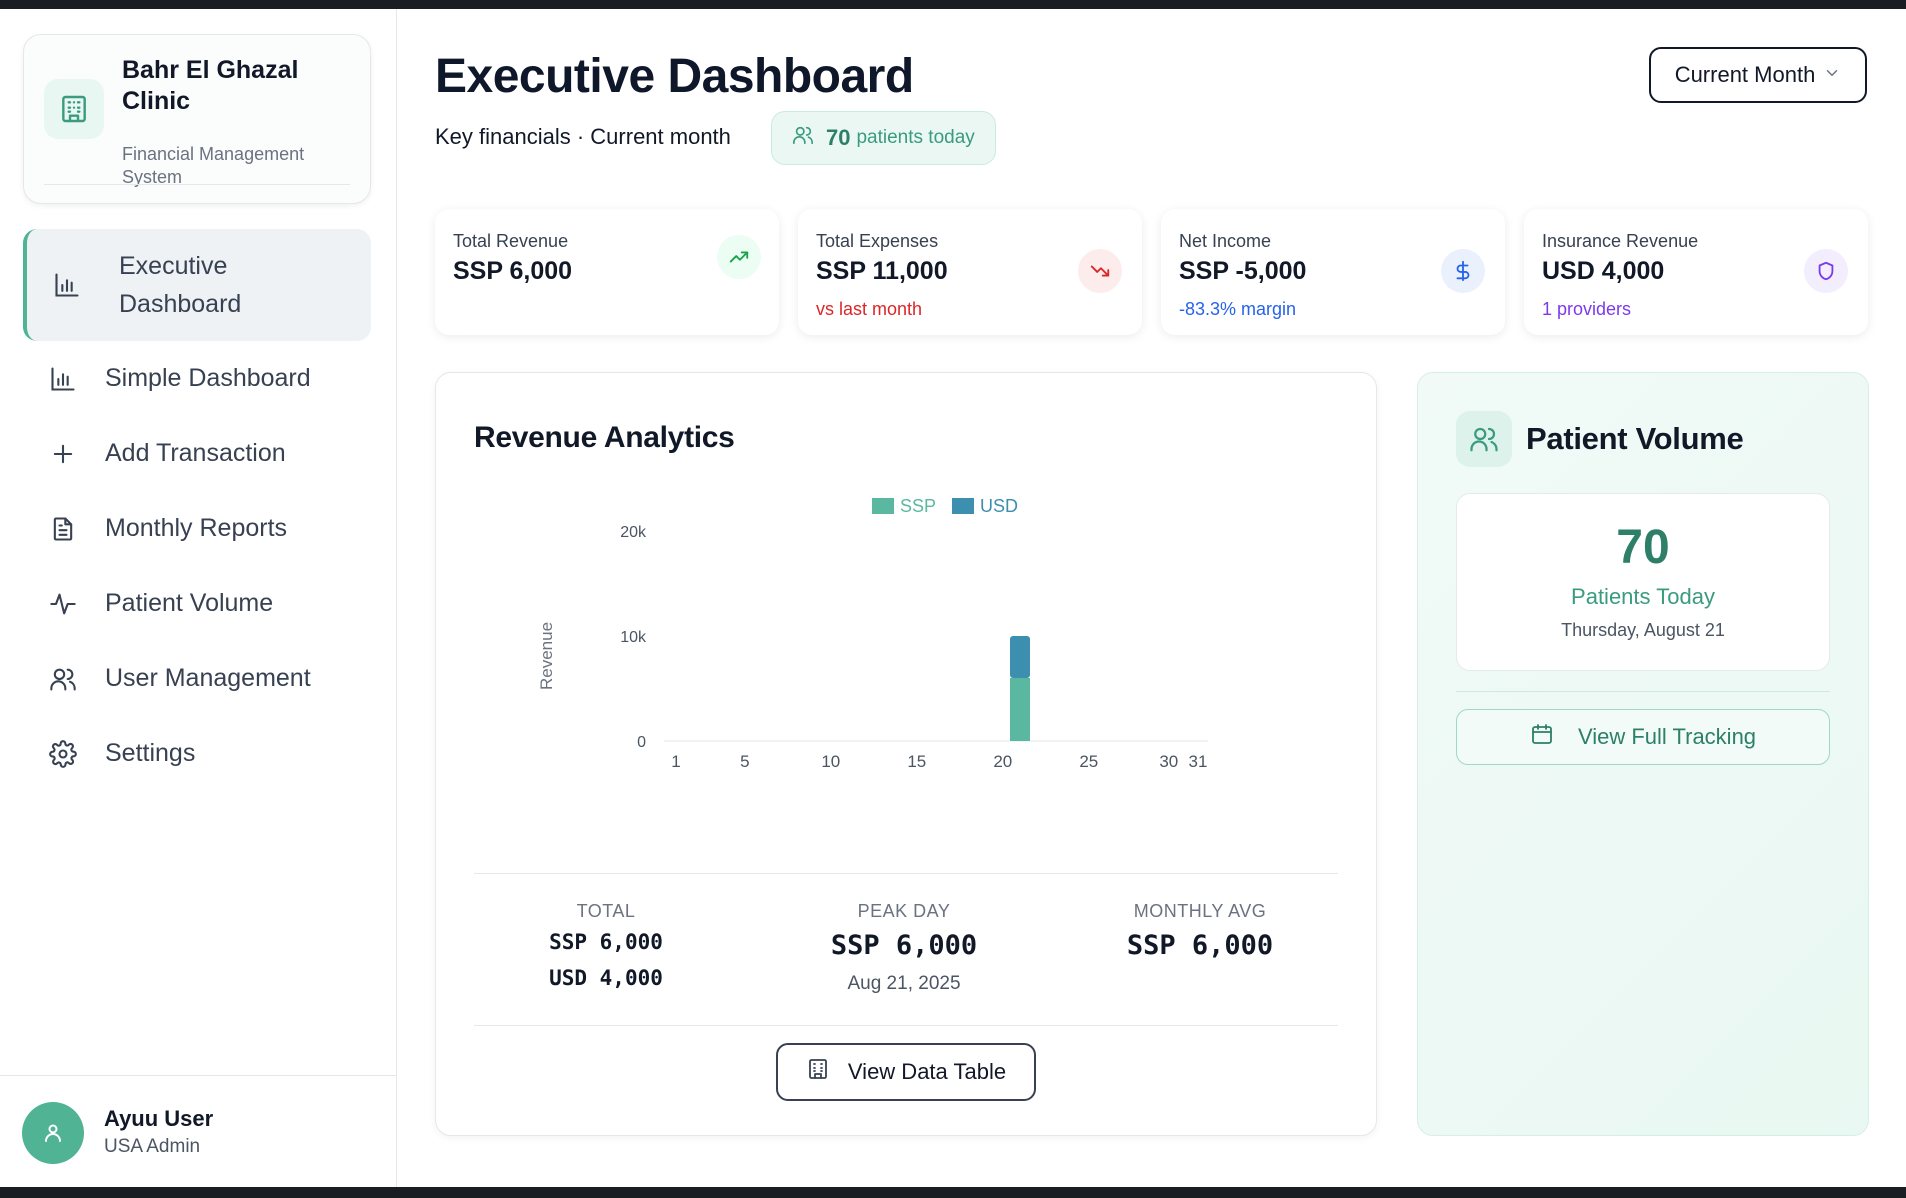 The image size is (1906, 1198). What do you see at coordinates (675, 761) in the screenshot?
I see `x-tick-label: 1` at bounding box center [675, 761].